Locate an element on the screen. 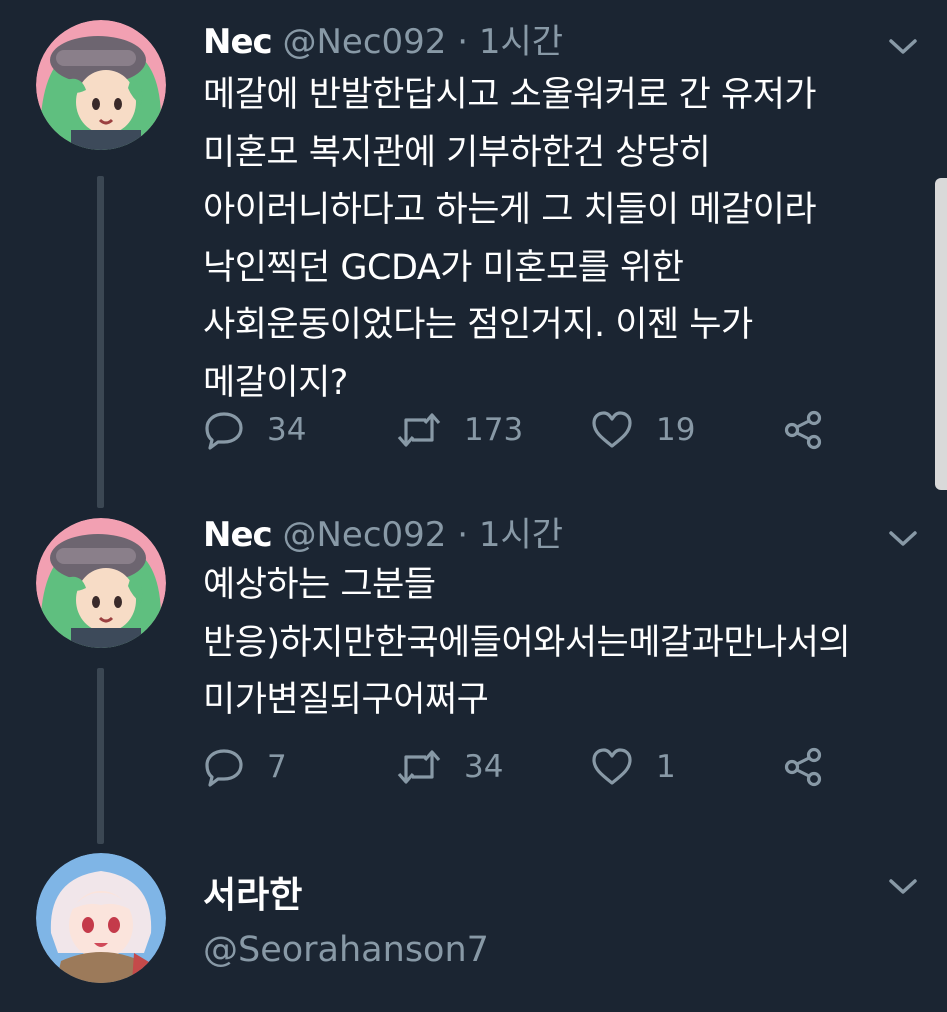 The height and width of the screenshot is (1012, 947). reply-count: 34 is located at coordinates (287, 430).